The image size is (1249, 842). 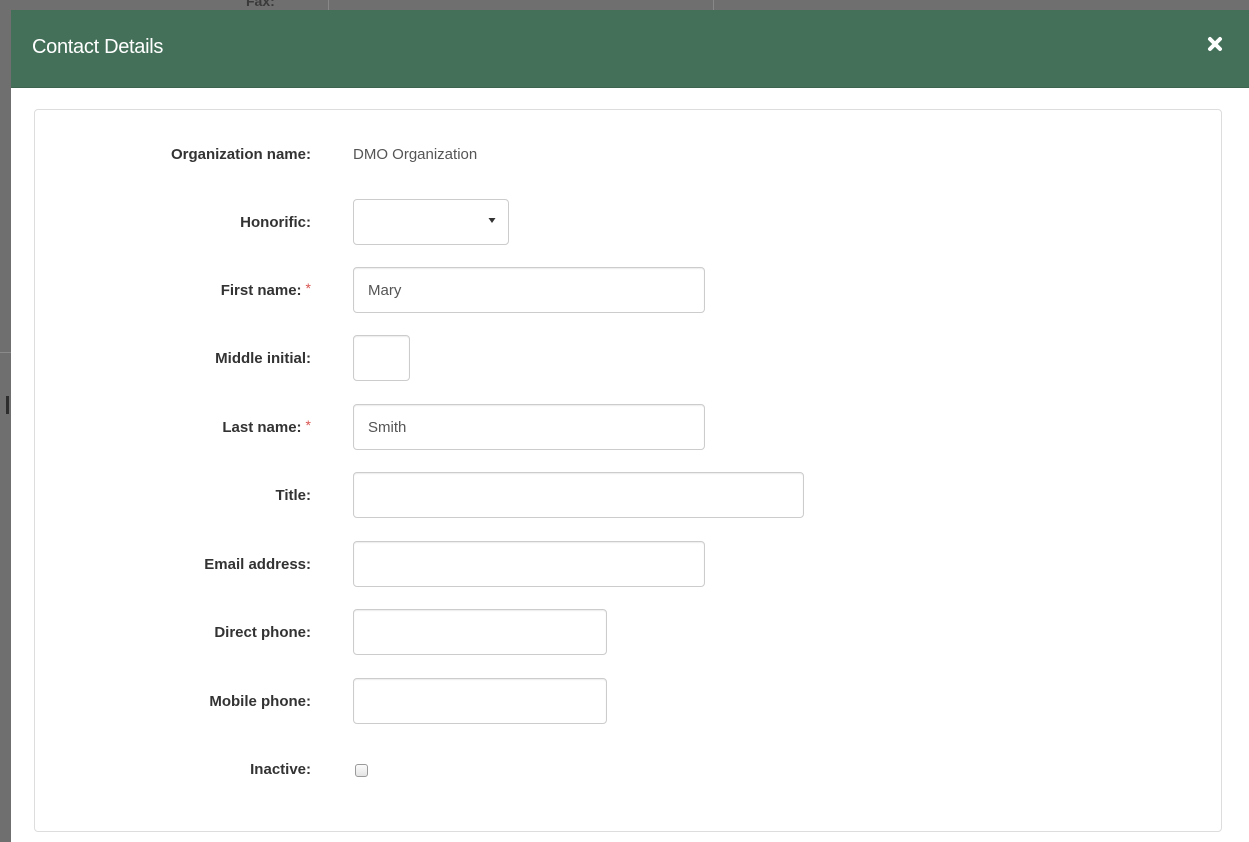 What do you see at coordinates (275, 222) in the screenshot?
I see `honorific-label: Honorific:` at bounding box center [275, 222].